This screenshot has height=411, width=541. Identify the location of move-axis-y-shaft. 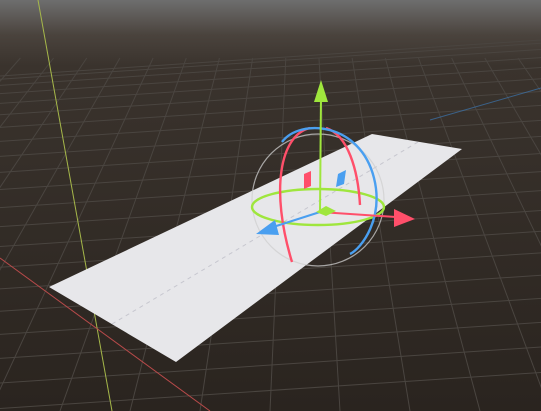
(320, 154).